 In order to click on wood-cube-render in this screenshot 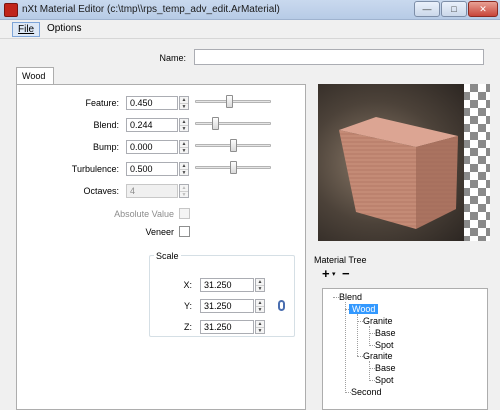, I will do `click(398, 173)`.